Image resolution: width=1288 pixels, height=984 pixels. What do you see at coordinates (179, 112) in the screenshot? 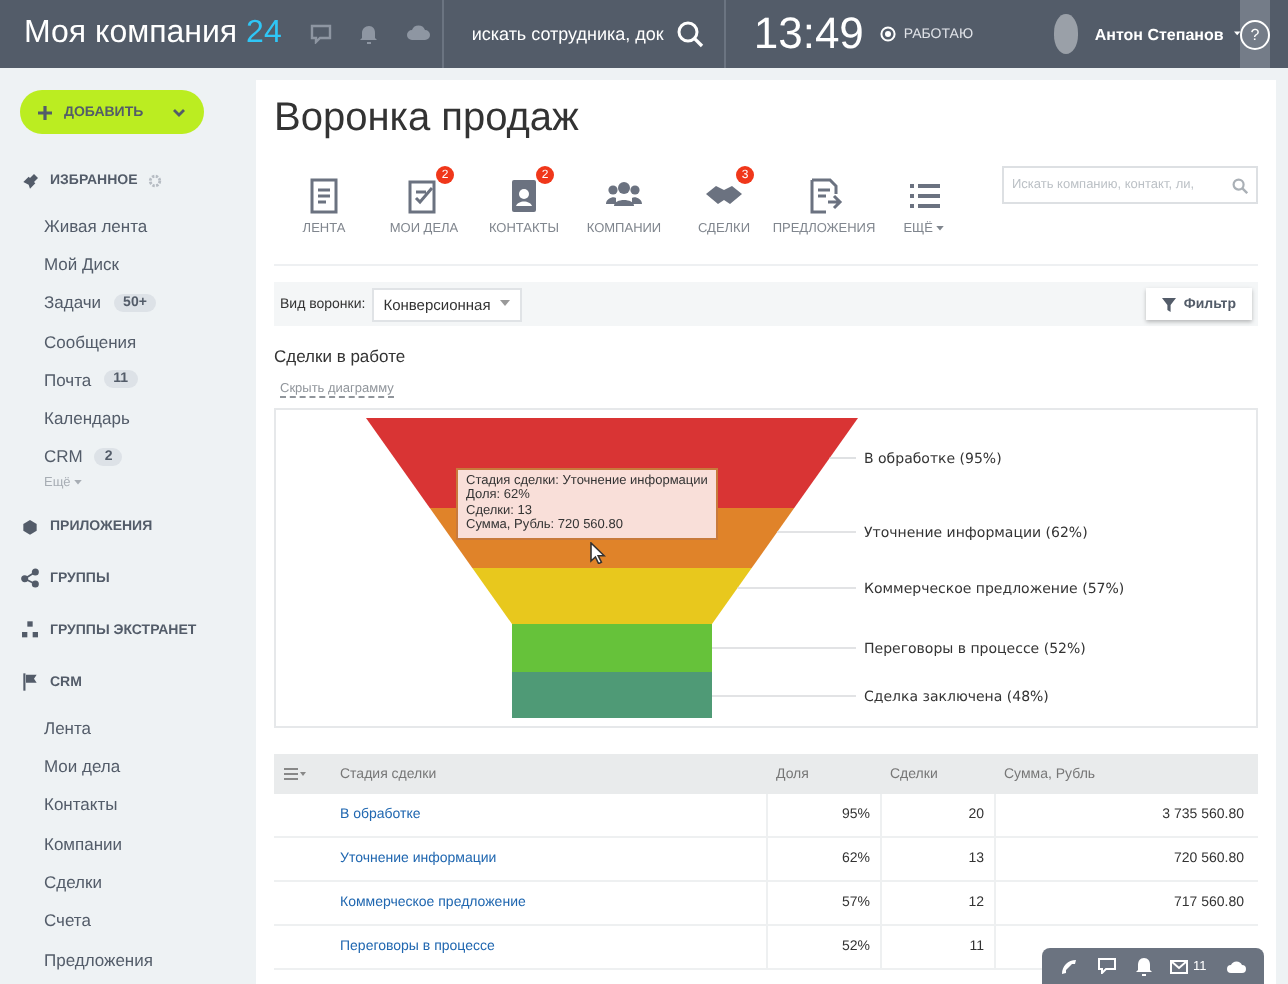
I see `chevron-icon` at bounding box center [179, 112].